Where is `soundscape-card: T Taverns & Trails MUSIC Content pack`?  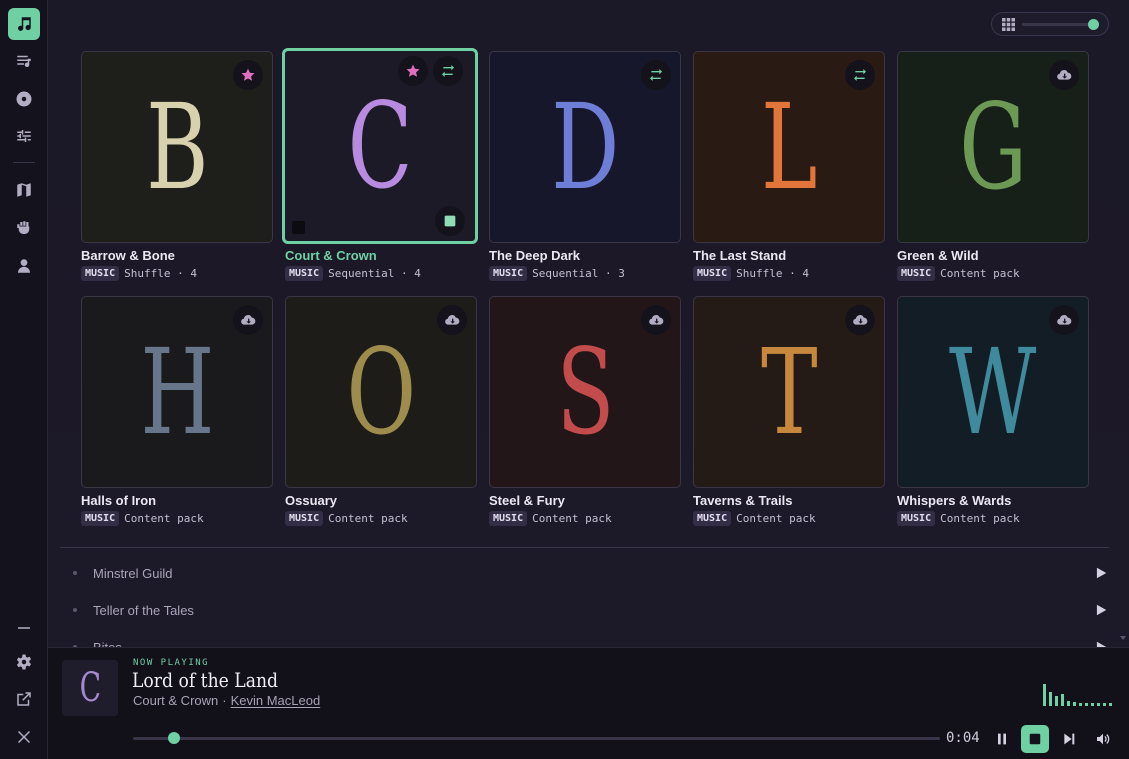
soundscape-card: T Taverns & Trails MUSIC Content pack is located at coordinates (789, 413).